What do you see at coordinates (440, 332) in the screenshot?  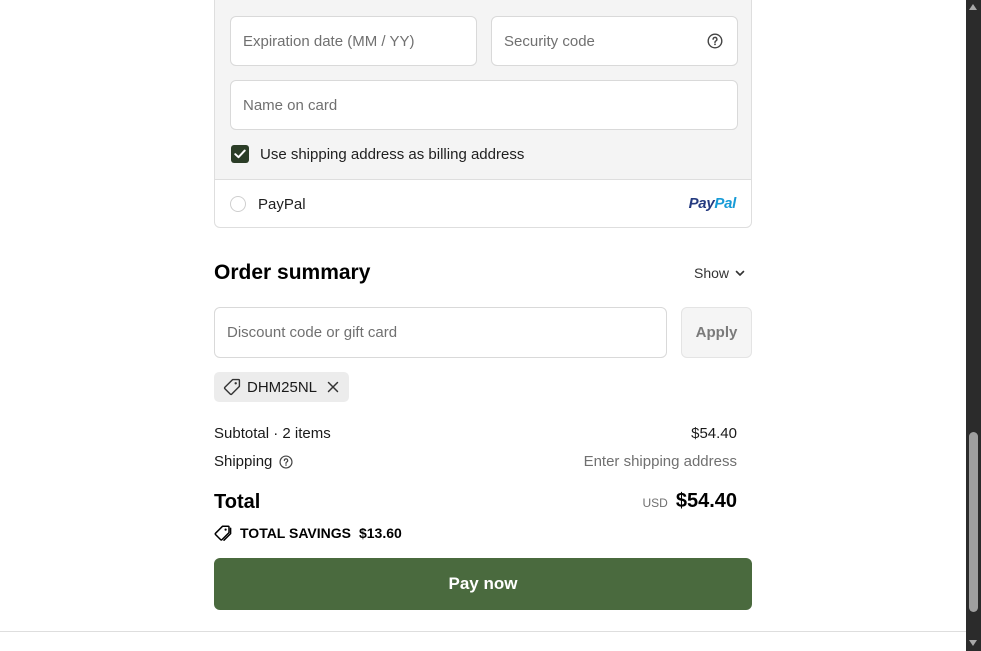 I see `discount-code-input: Discount code or gift card` at bounding box center [440, 332].